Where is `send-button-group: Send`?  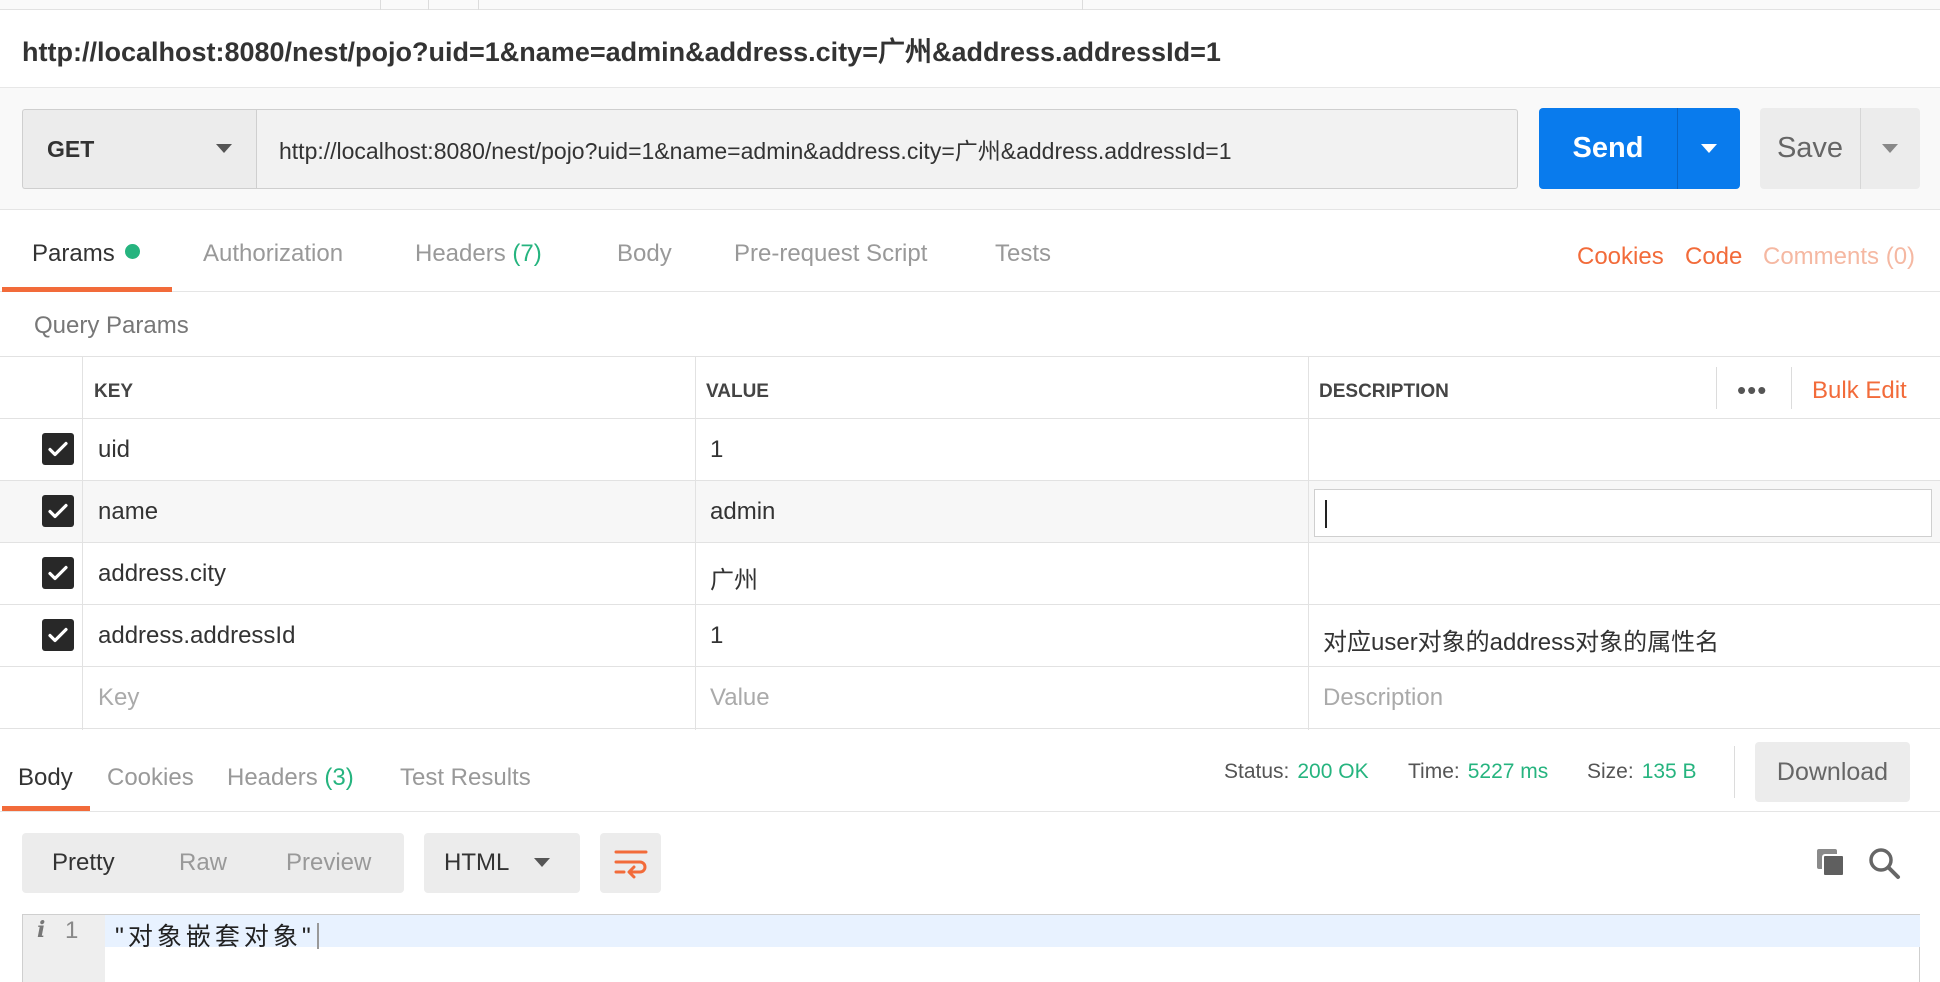 send-button-group: Send is located at coordinates (1639, 148).